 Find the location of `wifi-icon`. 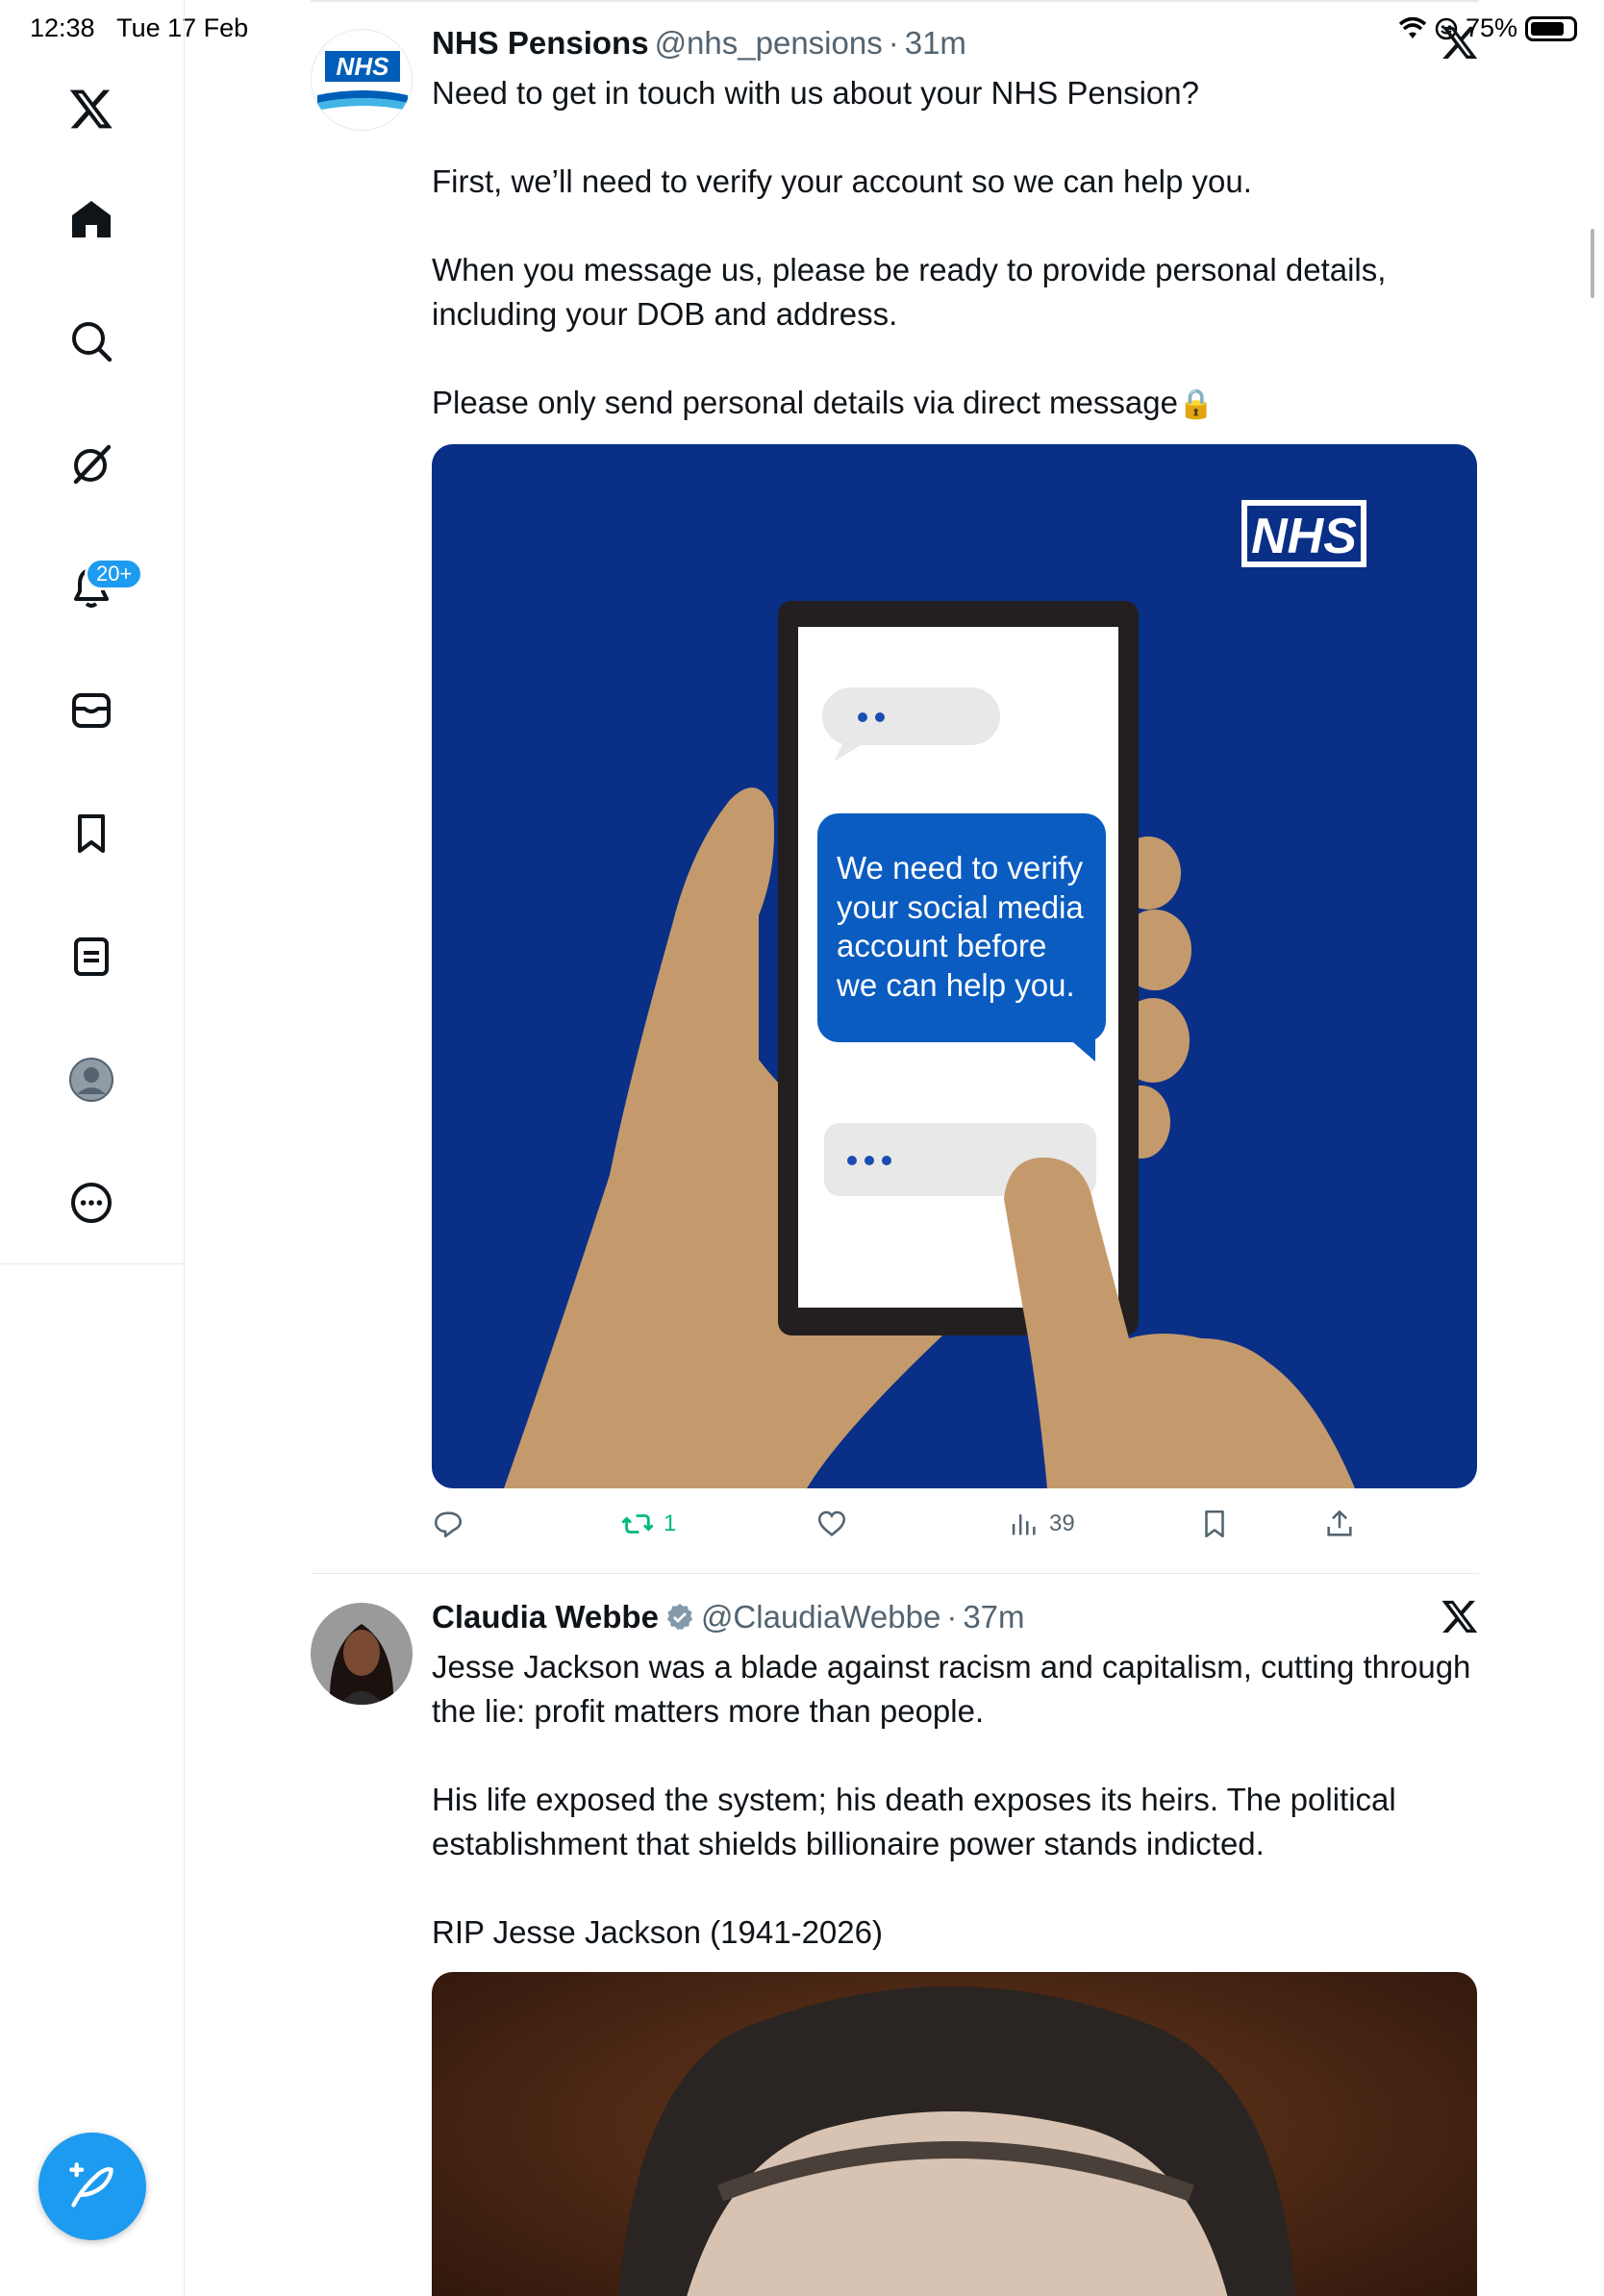

wifi-icon is located at coordinates (1412, 27).